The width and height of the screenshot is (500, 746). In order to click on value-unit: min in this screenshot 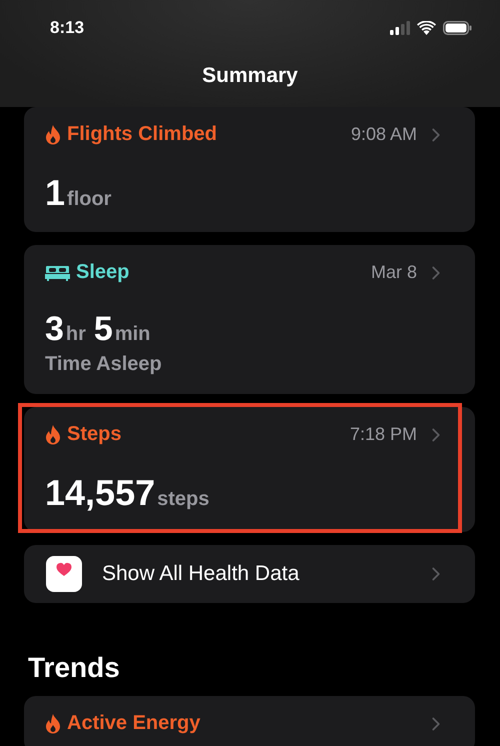, I will do `click(132, 334)`.